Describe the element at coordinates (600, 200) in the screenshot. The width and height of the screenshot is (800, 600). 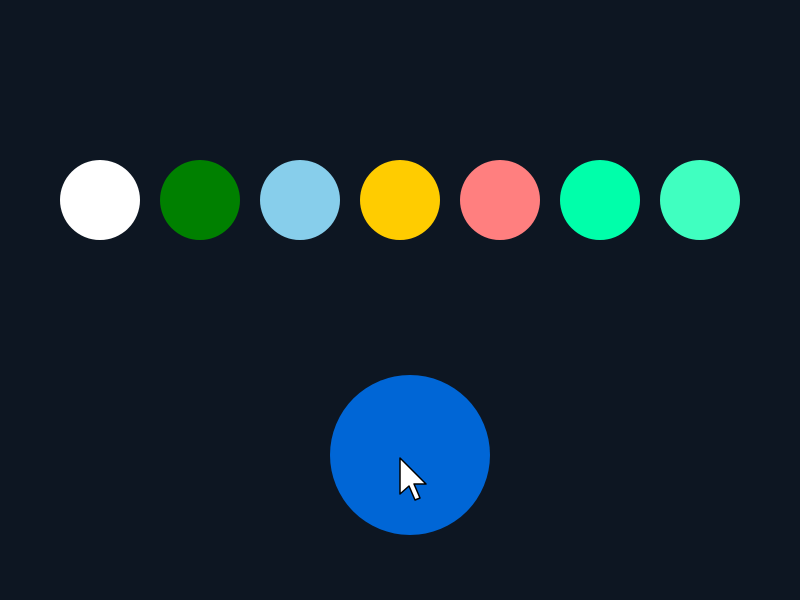
I see `color-swatch-spring-green` at that location.